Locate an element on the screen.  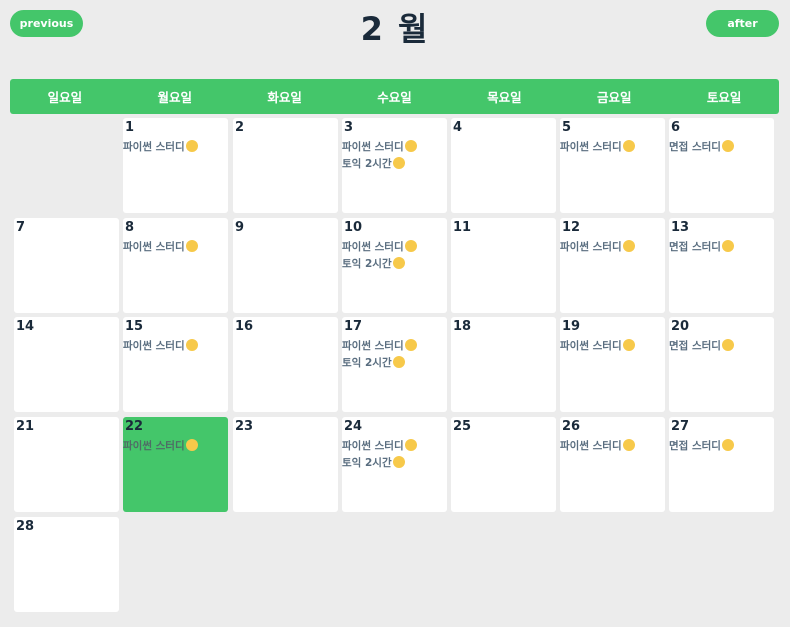
day-cell: 6 면접 스터디 is located at coordinates (721, 165).